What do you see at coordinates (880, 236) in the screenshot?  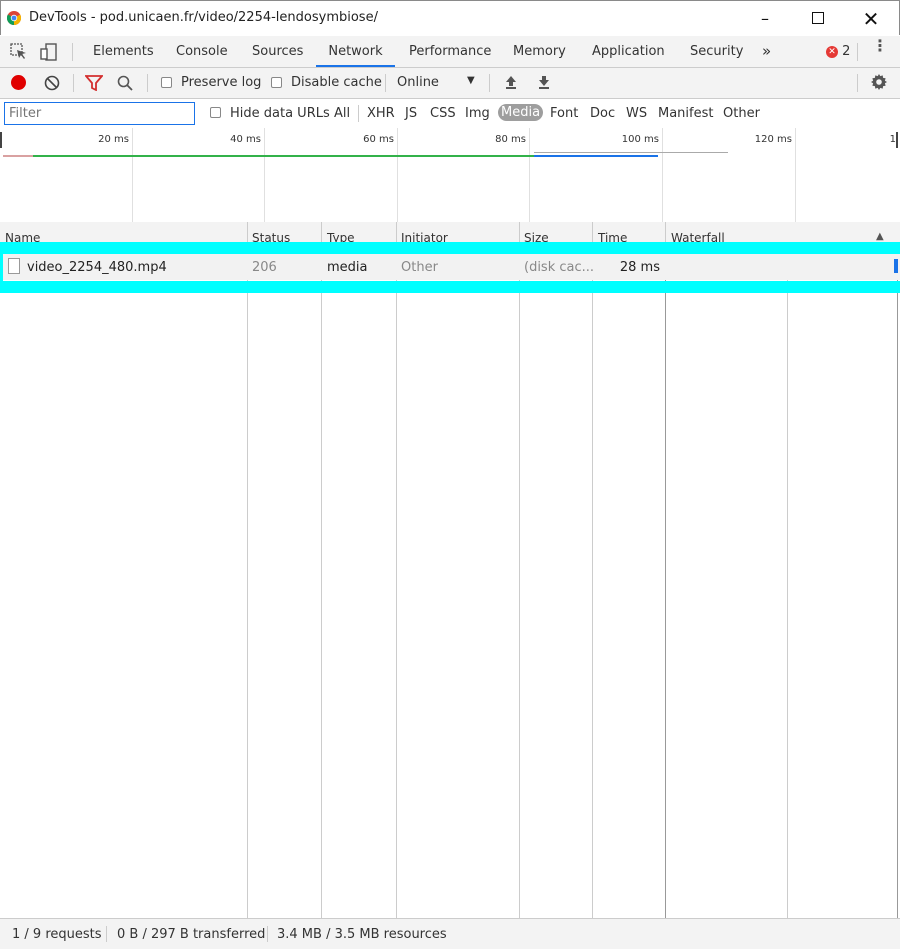 I see `sort-ascending-icon: ▲` at bounding box center [880, 236].